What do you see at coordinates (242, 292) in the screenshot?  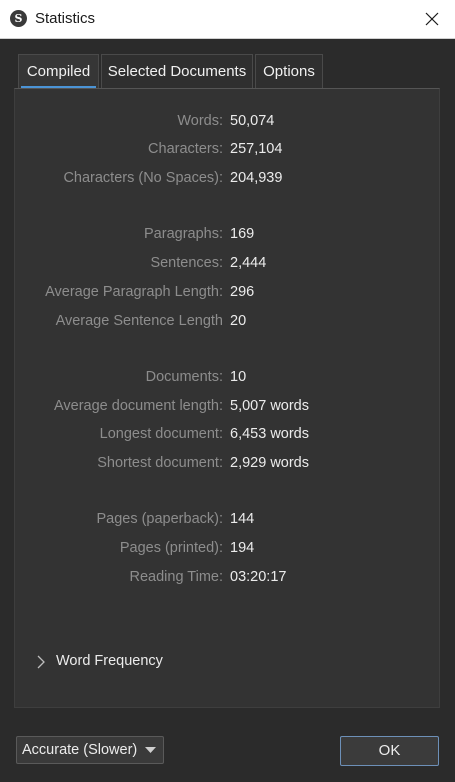 I see `stat-value: 296` at bounding box center [242, 292].